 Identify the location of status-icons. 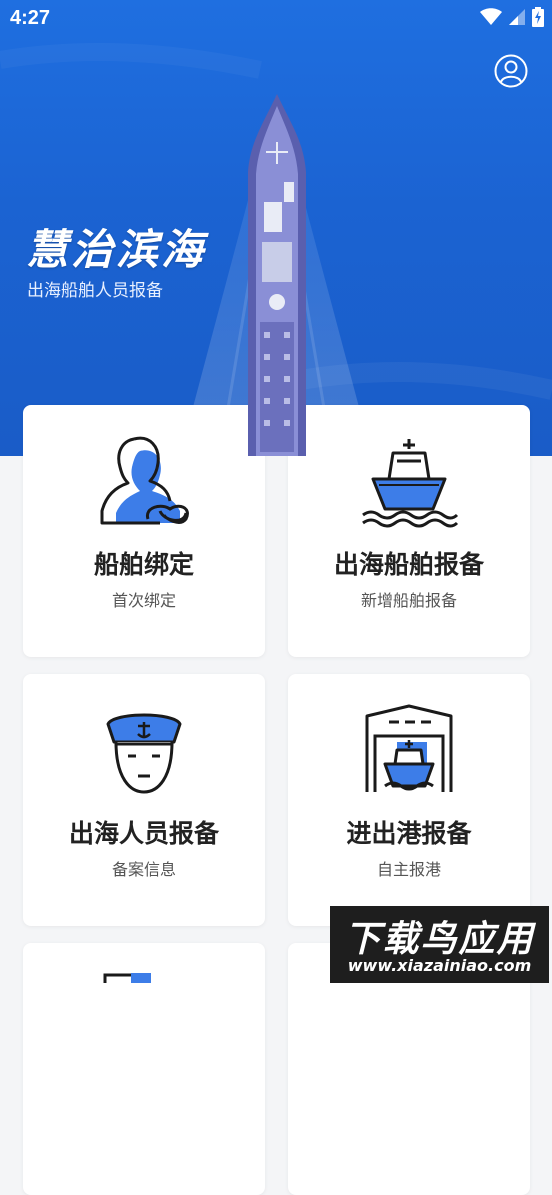
(512, 17).